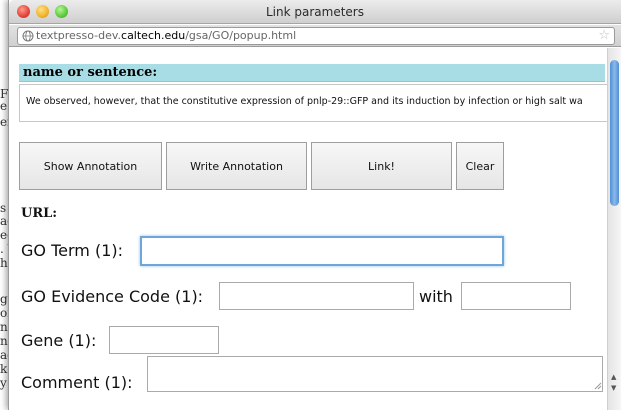 This screenshot has height=410, width=621. What do you see at coordinates (4, 106) in the screenshot?
I see `background-text-line: e` at bounding box center [4, 106].